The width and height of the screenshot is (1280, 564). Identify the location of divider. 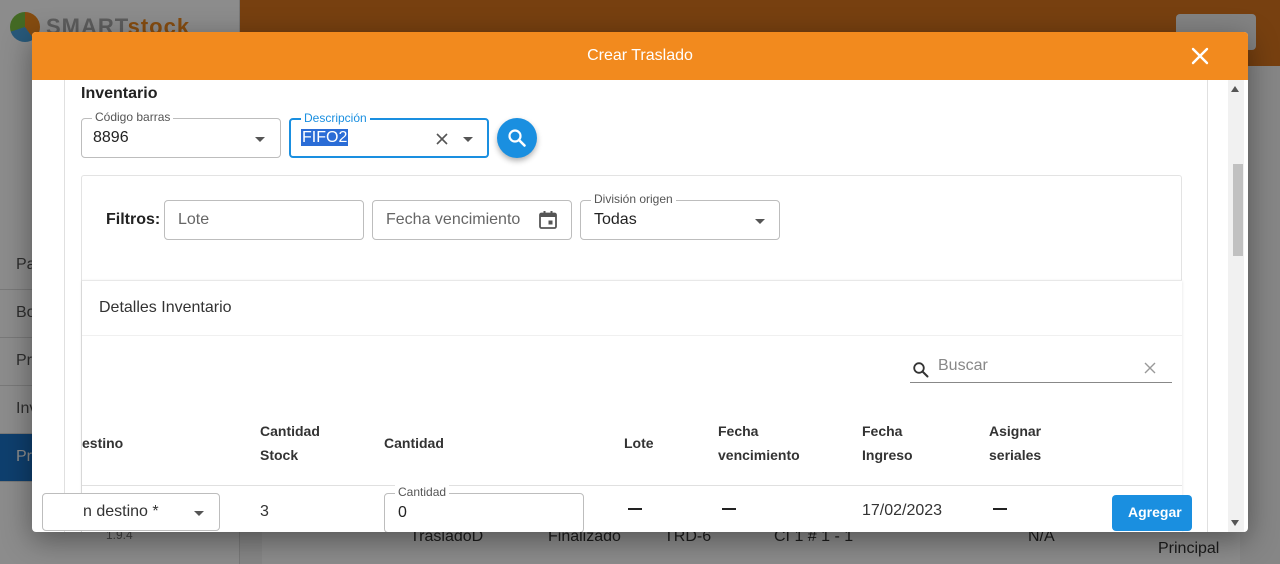
(632, 335).